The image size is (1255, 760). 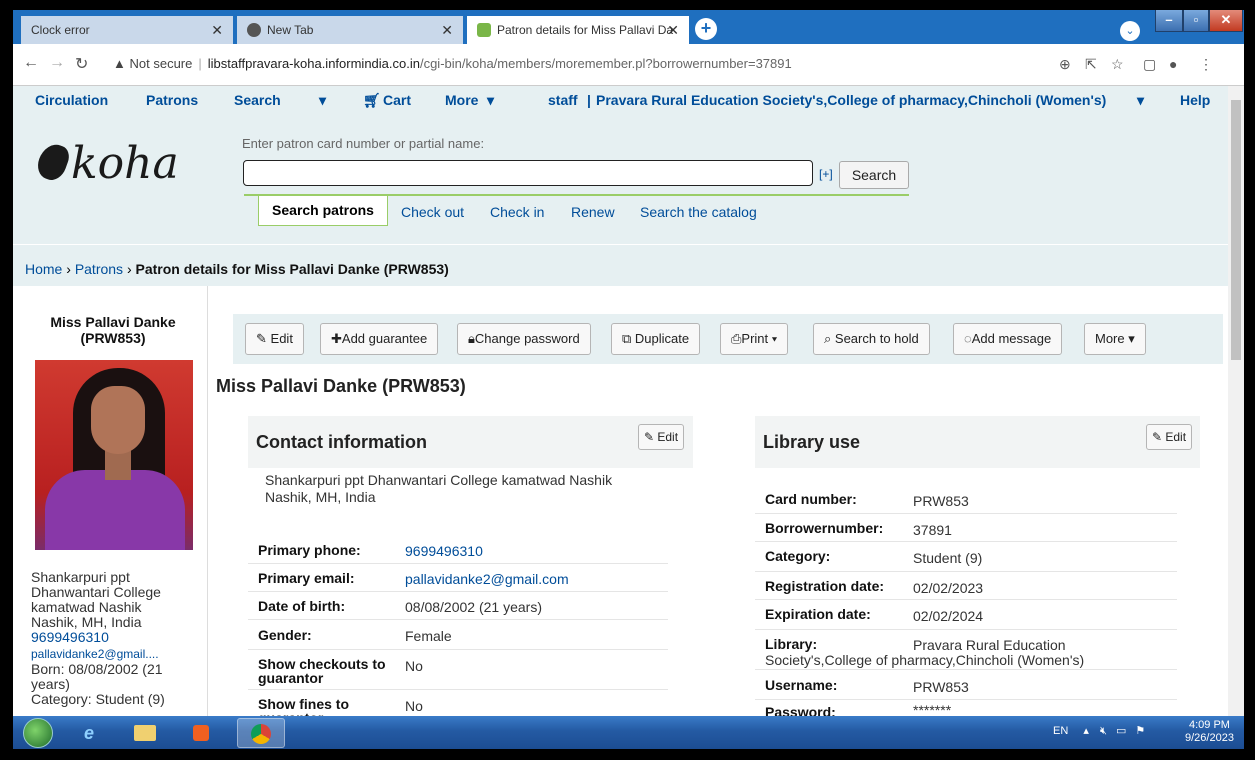 What do you see at coordinates (661, 437) in the screenshot?
I see `contact-edit-button: ✎ Edit` at bounding box center [661, 437].